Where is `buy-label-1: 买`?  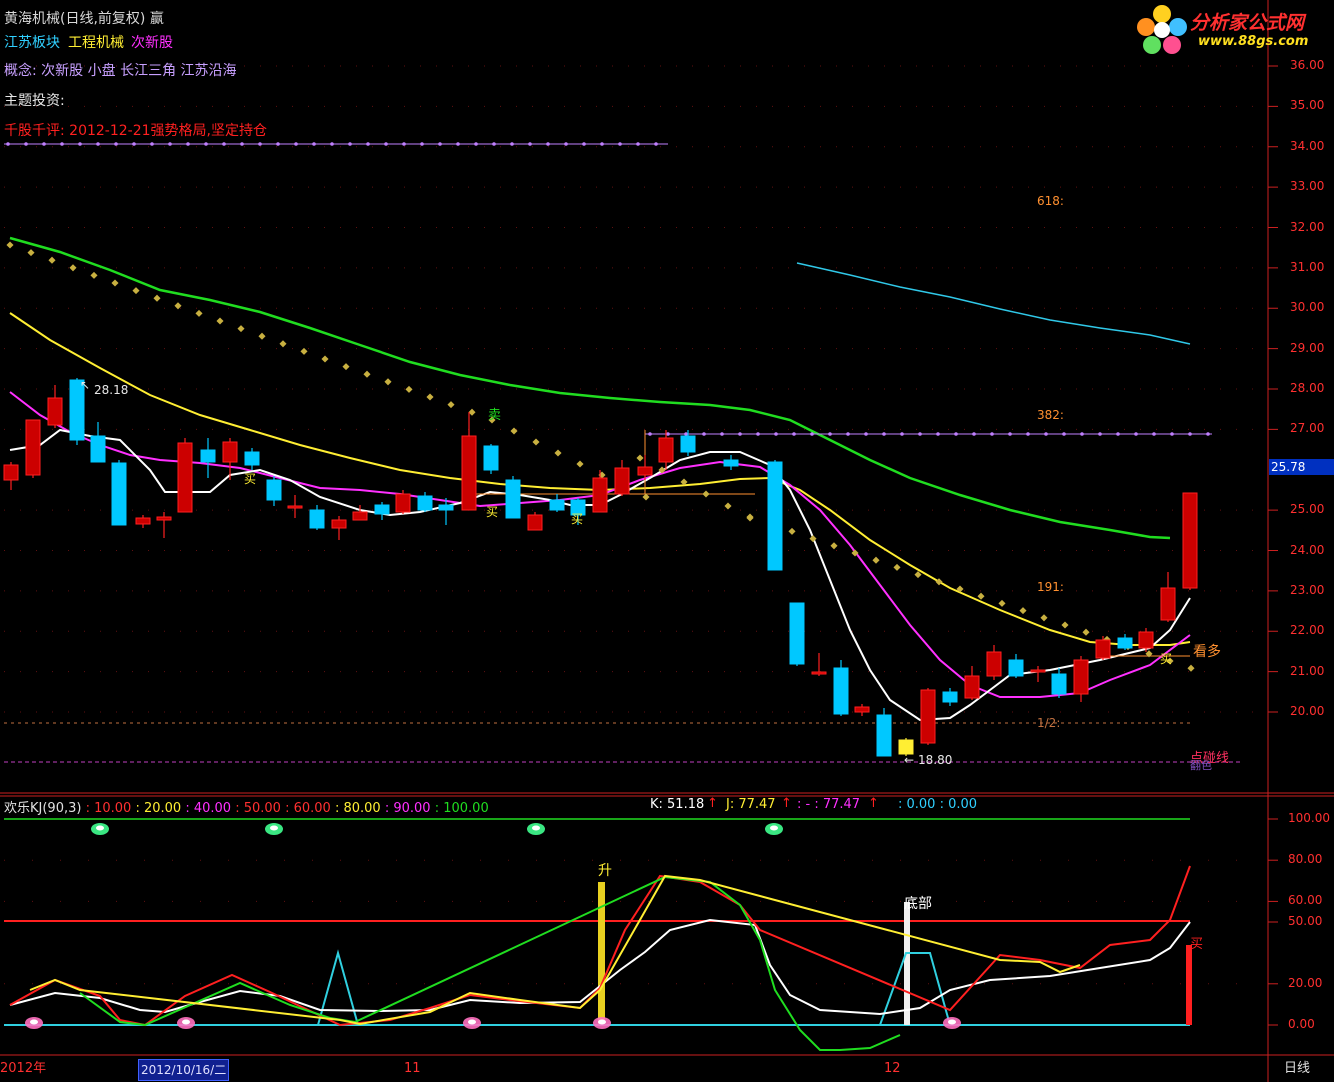
buy-label-1: 买 is located at coordinates (250, 479).